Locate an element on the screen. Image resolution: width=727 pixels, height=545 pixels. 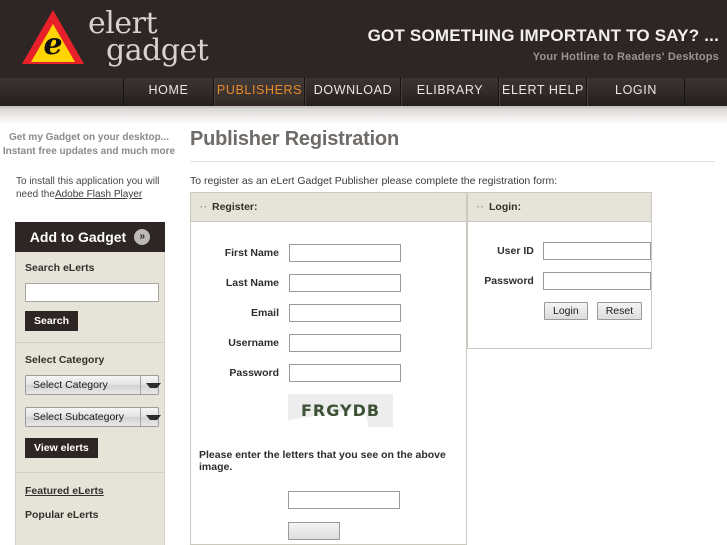
captcha-image: FRGYDB is located at coordinates (340, 410).